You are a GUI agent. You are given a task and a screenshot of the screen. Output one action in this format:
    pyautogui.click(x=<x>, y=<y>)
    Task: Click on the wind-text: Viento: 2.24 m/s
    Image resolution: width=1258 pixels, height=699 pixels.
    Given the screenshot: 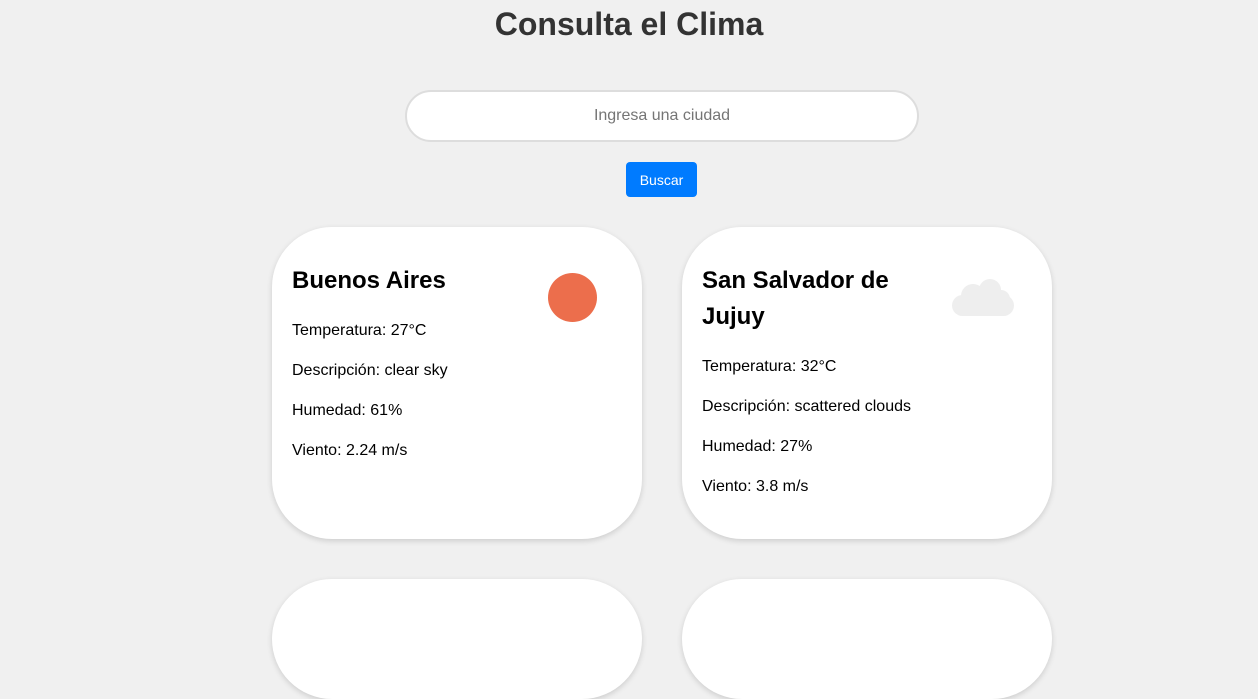 What is the action you would take?
    pyautogui.click(x=350, y=450)
    